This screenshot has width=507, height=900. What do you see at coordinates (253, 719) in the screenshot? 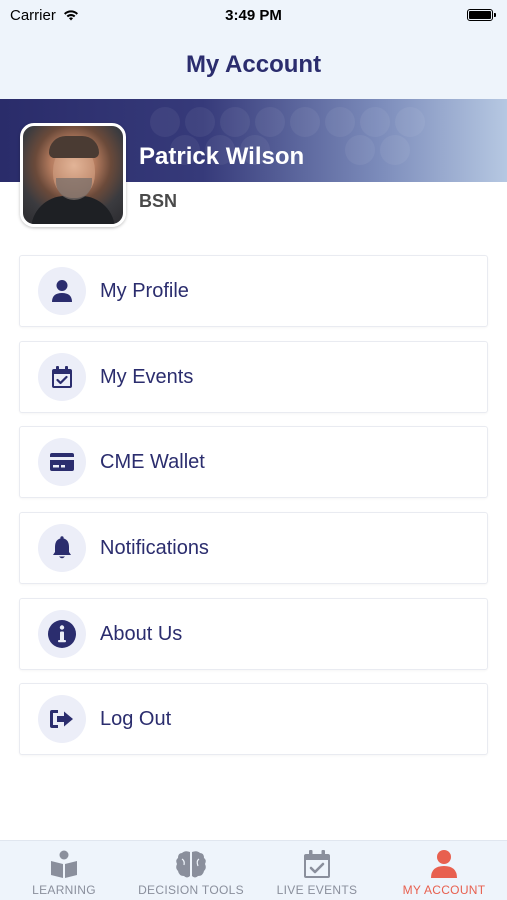
I see `menu-item-log-out: Log Out` at bounding box center [253, 719].